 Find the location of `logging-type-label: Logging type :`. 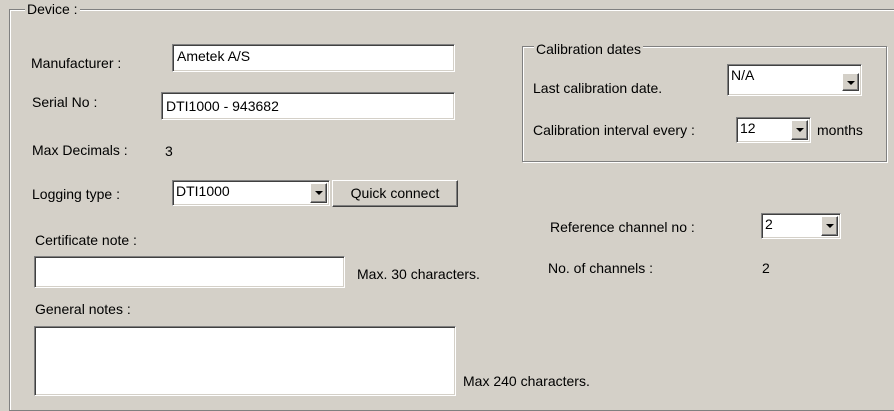

logging-type-label: Logging type : is located at coordinates (76, 194).